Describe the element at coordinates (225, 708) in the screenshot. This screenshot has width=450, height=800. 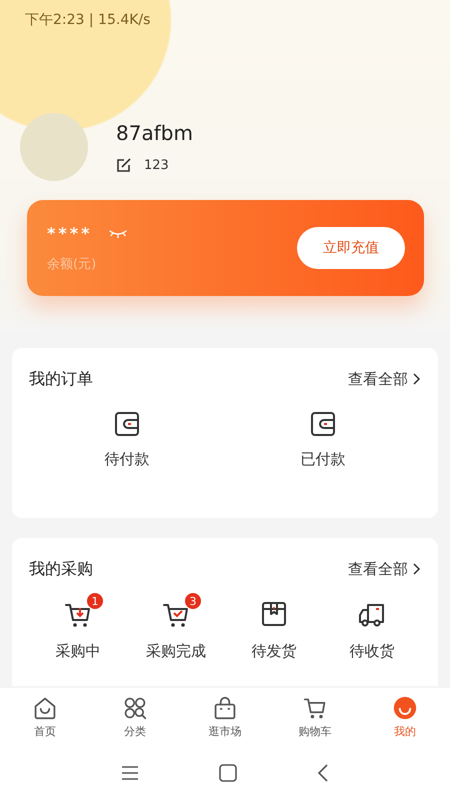
I see `bag-icon` at that location.